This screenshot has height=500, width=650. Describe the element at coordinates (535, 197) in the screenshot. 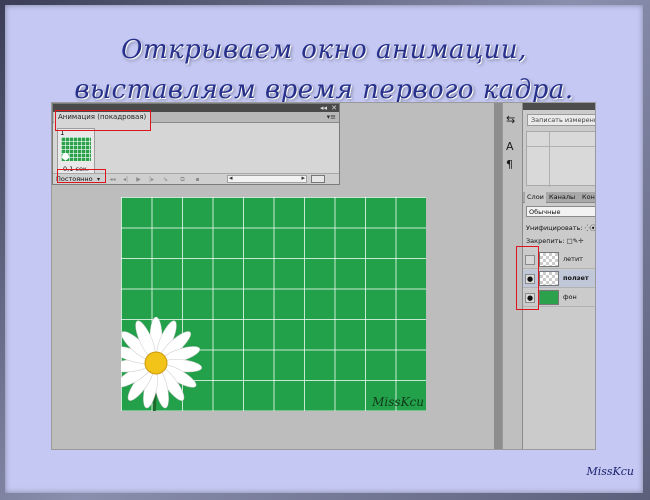

I see `tab-layers: Слои` at that location.